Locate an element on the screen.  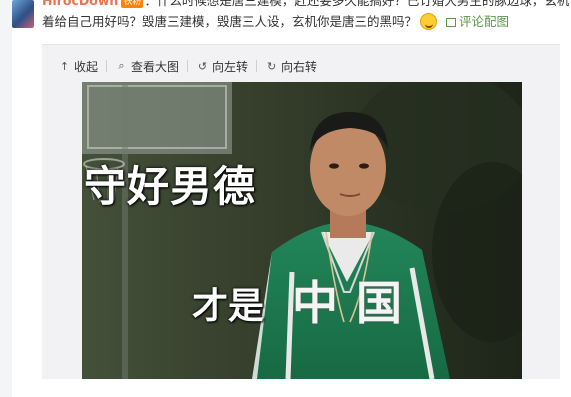
jersey-lettering: 中国 is located at coordinates (356, 303).